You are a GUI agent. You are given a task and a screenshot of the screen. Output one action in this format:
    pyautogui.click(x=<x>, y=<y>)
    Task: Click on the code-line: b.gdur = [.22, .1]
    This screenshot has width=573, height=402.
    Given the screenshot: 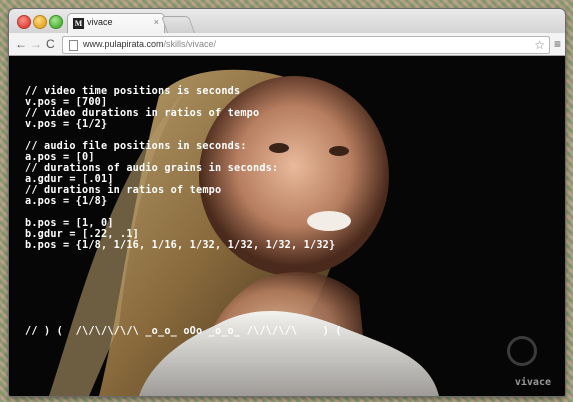 What is the action you would take?
    pyautogui.click(x=82, y=234)
    